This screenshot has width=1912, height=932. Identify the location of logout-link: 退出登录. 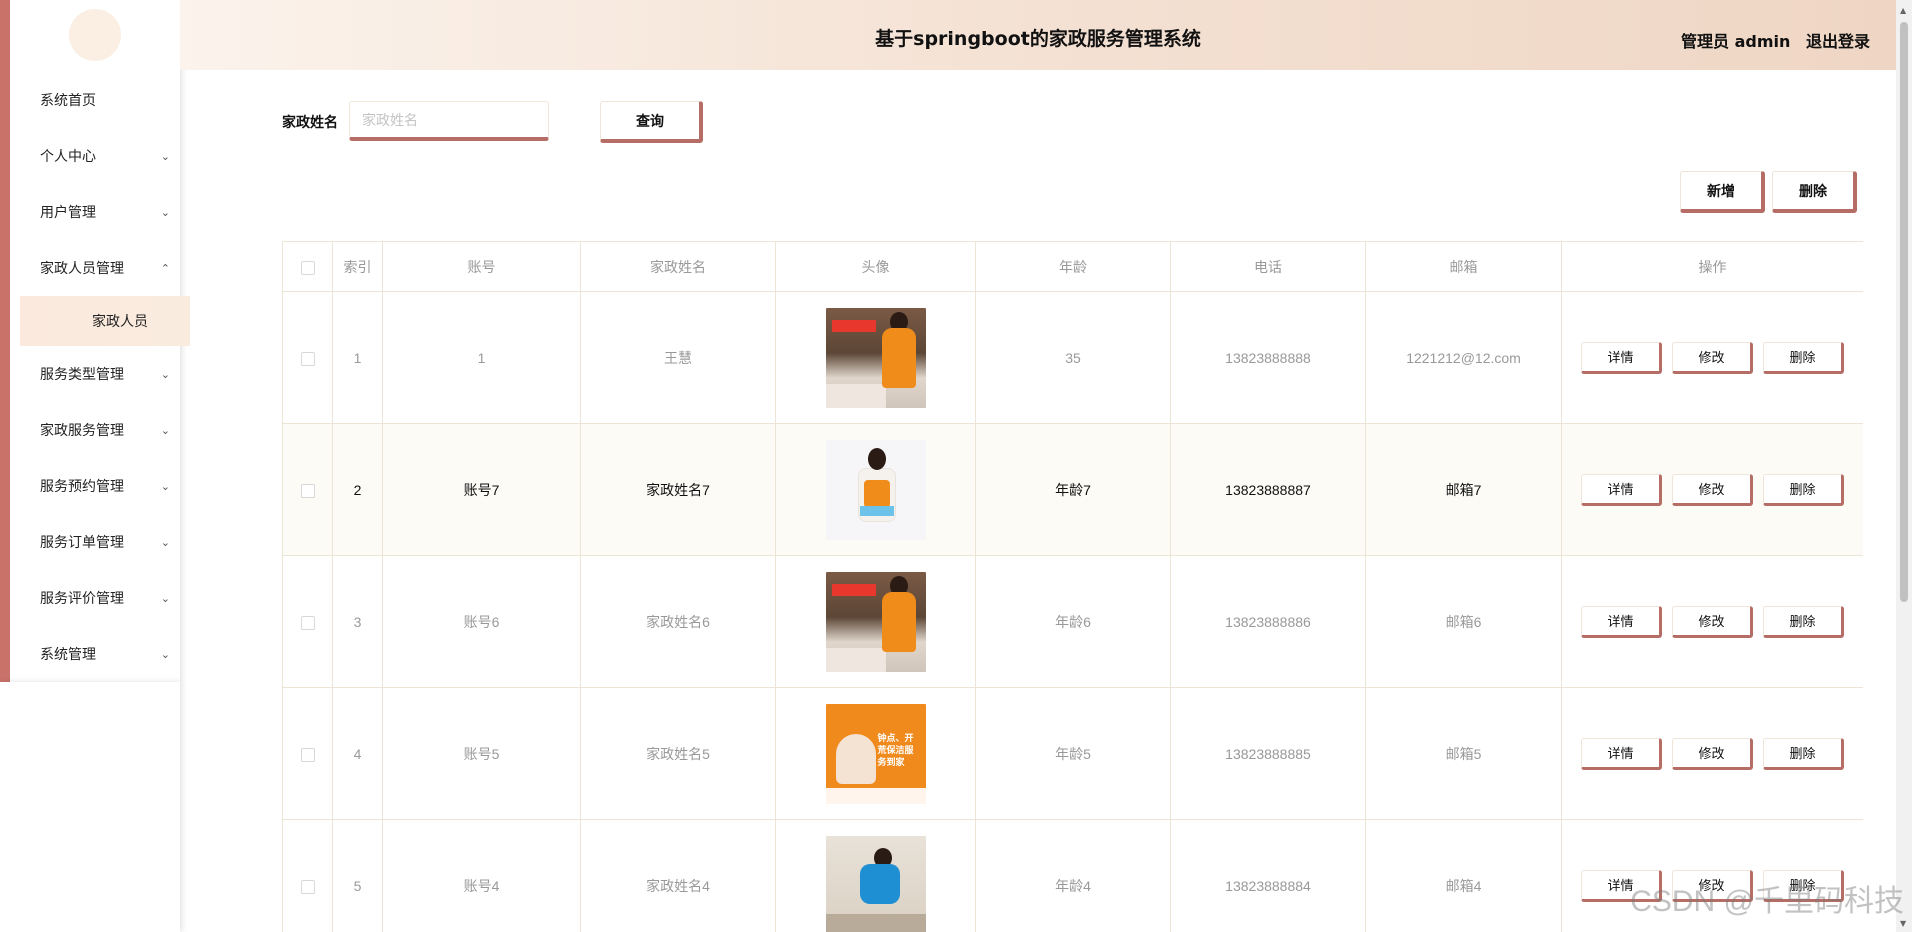
(1838, 41).